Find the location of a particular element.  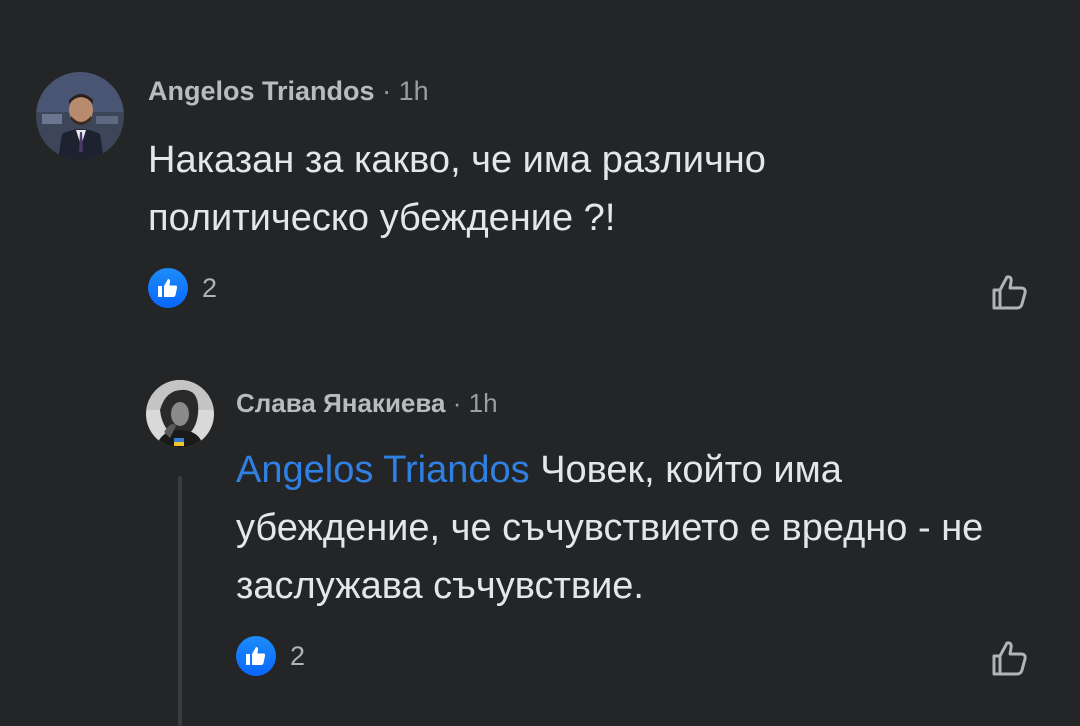

reply-thread-line is located at coordinates (180, 601).